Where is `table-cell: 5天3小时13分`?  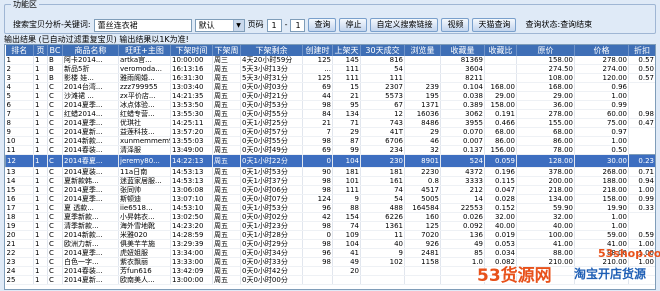 table-cell: 5天3小时13分 is located at coordinates (271, 69).